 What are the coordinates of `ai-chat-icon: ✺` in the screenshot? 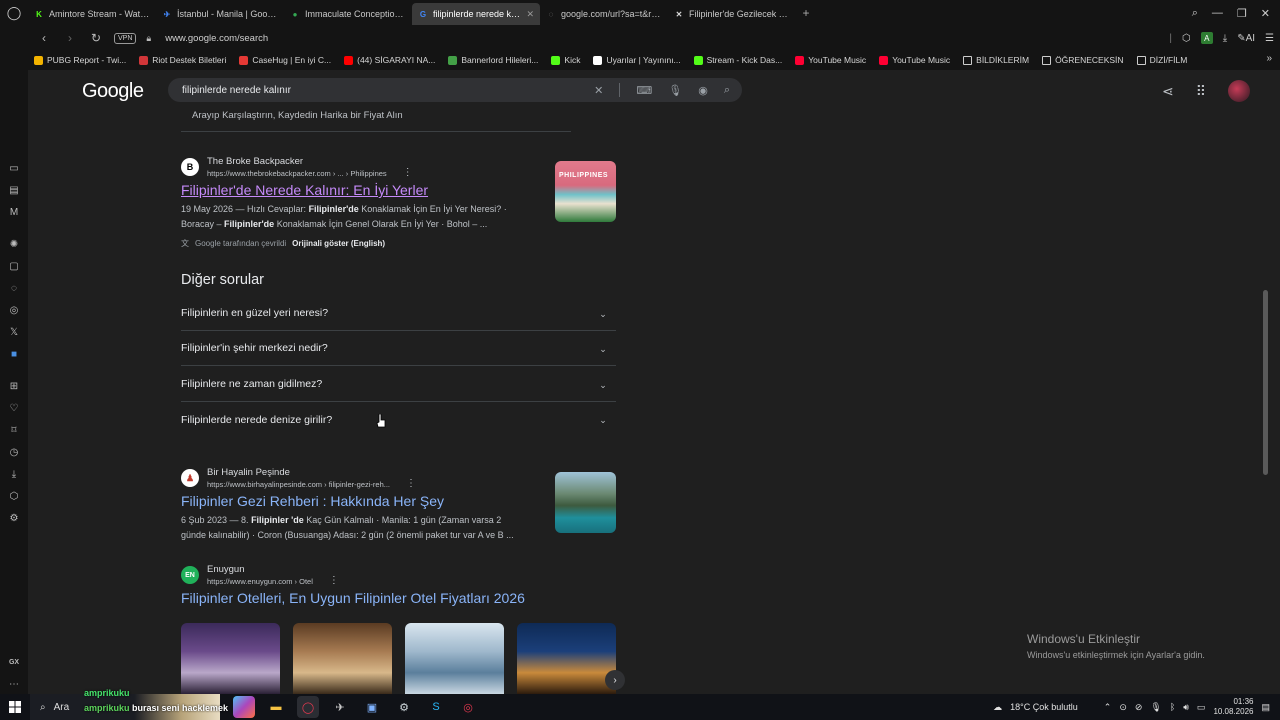 It's located at (14, 244).